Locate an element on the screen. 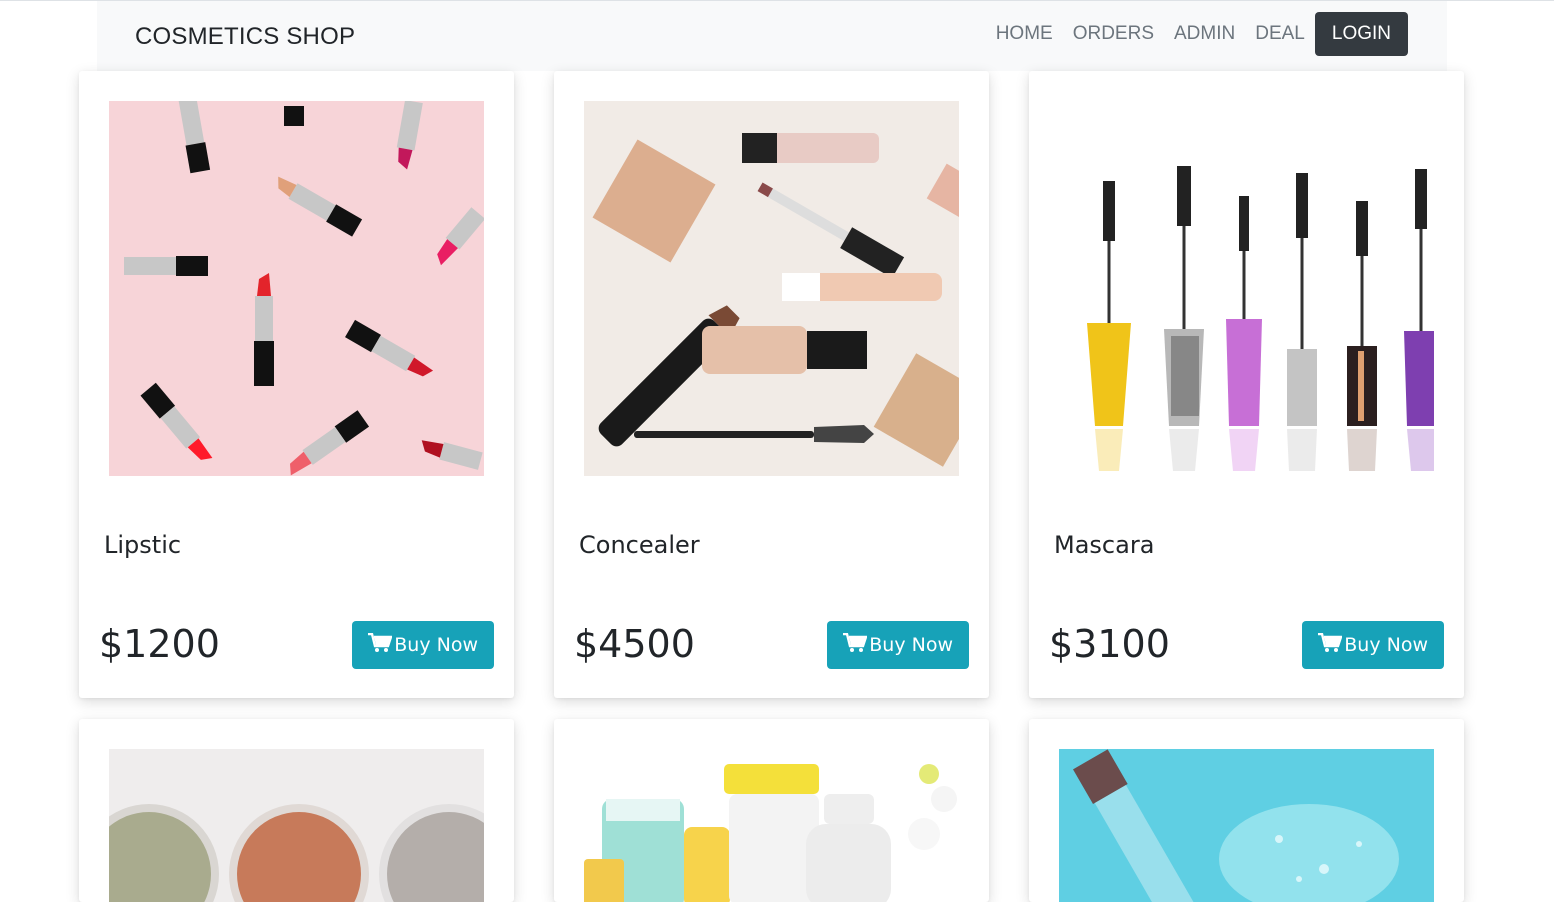  product-card-powder is located at coordinates (296, 810).